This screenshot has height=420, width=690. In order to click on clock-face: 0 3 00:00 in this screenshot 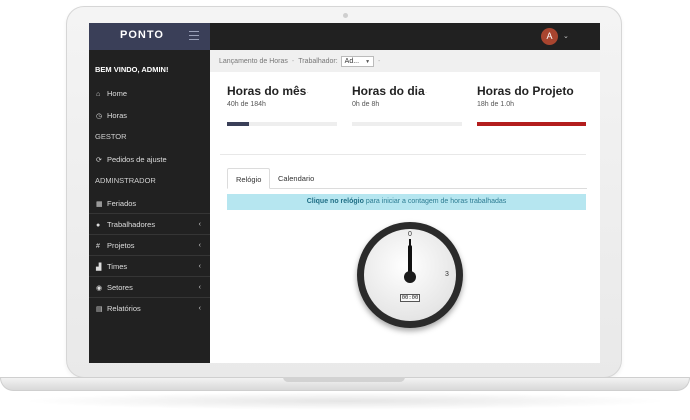, I will do `click(410, 275)`.